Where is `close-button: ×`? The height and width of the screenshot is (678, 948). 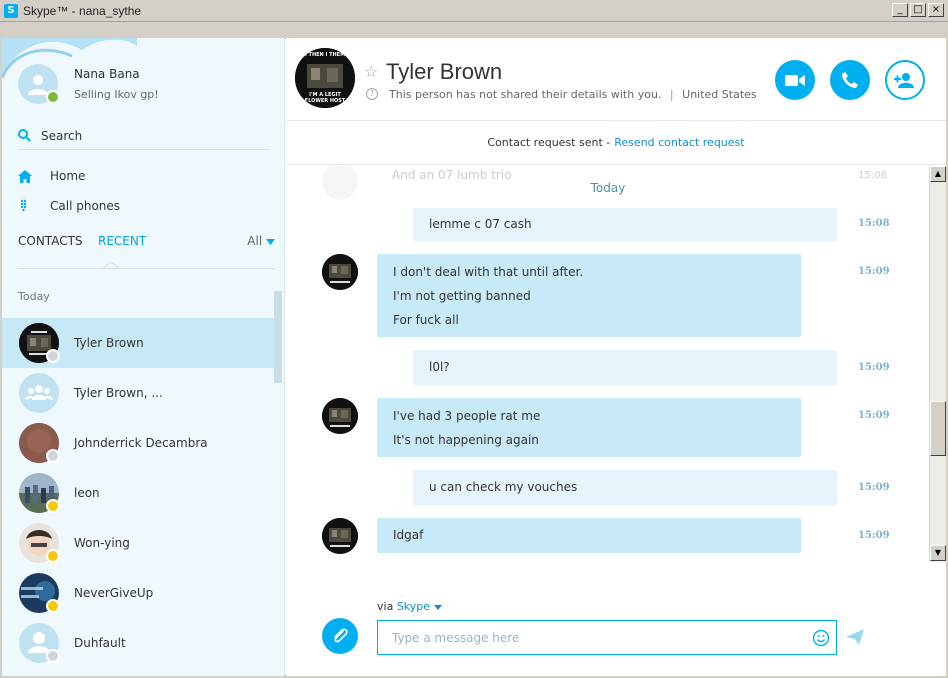
close-button: × is located at coordinates (936, 10).